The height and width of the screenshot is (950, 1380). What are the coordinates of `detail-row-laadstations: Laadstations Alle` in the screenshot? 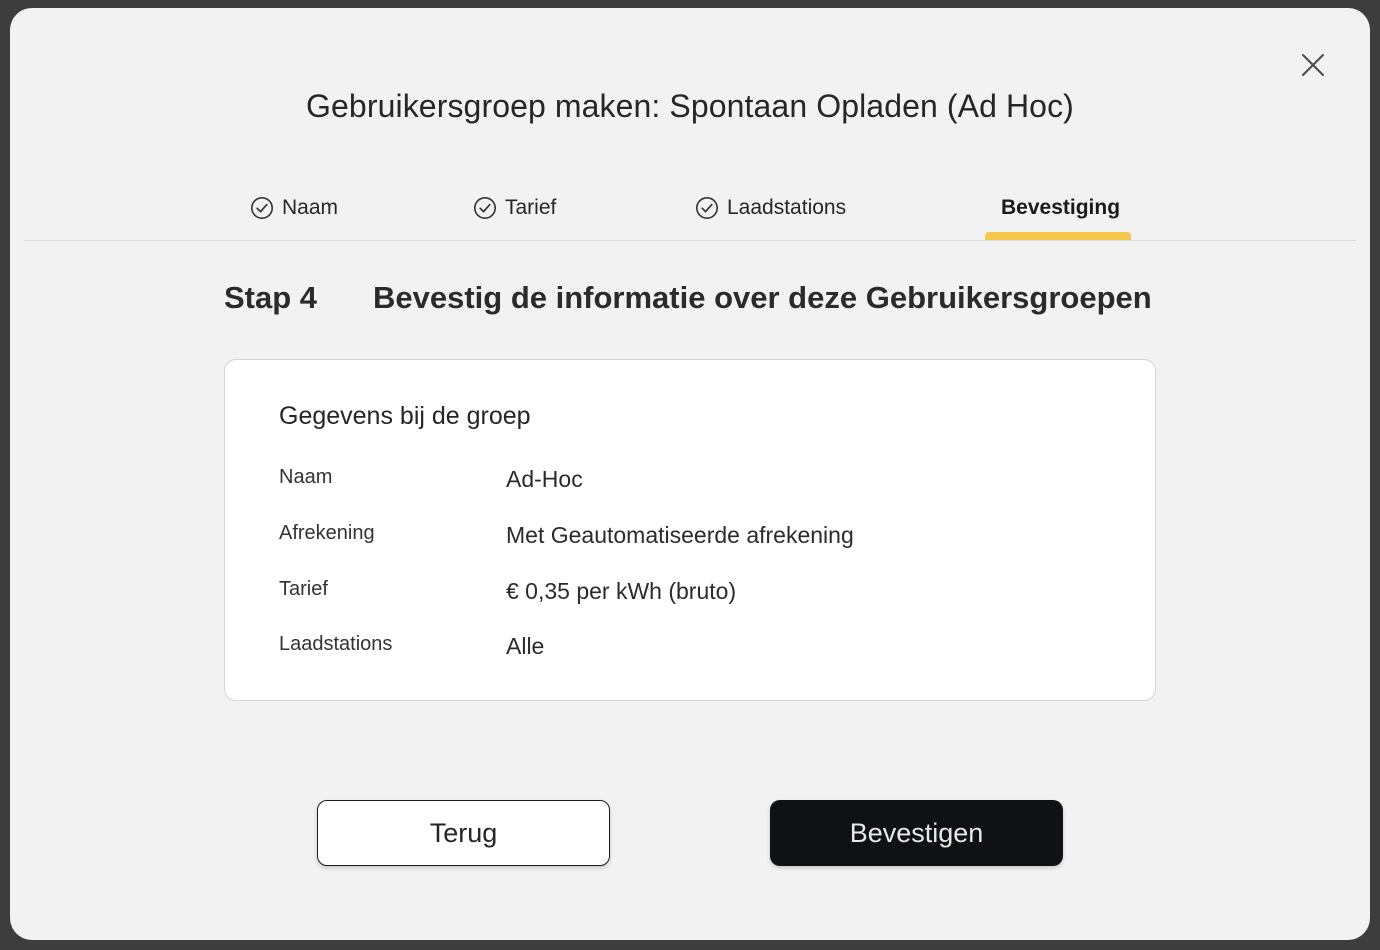 It's located at (689, 648).